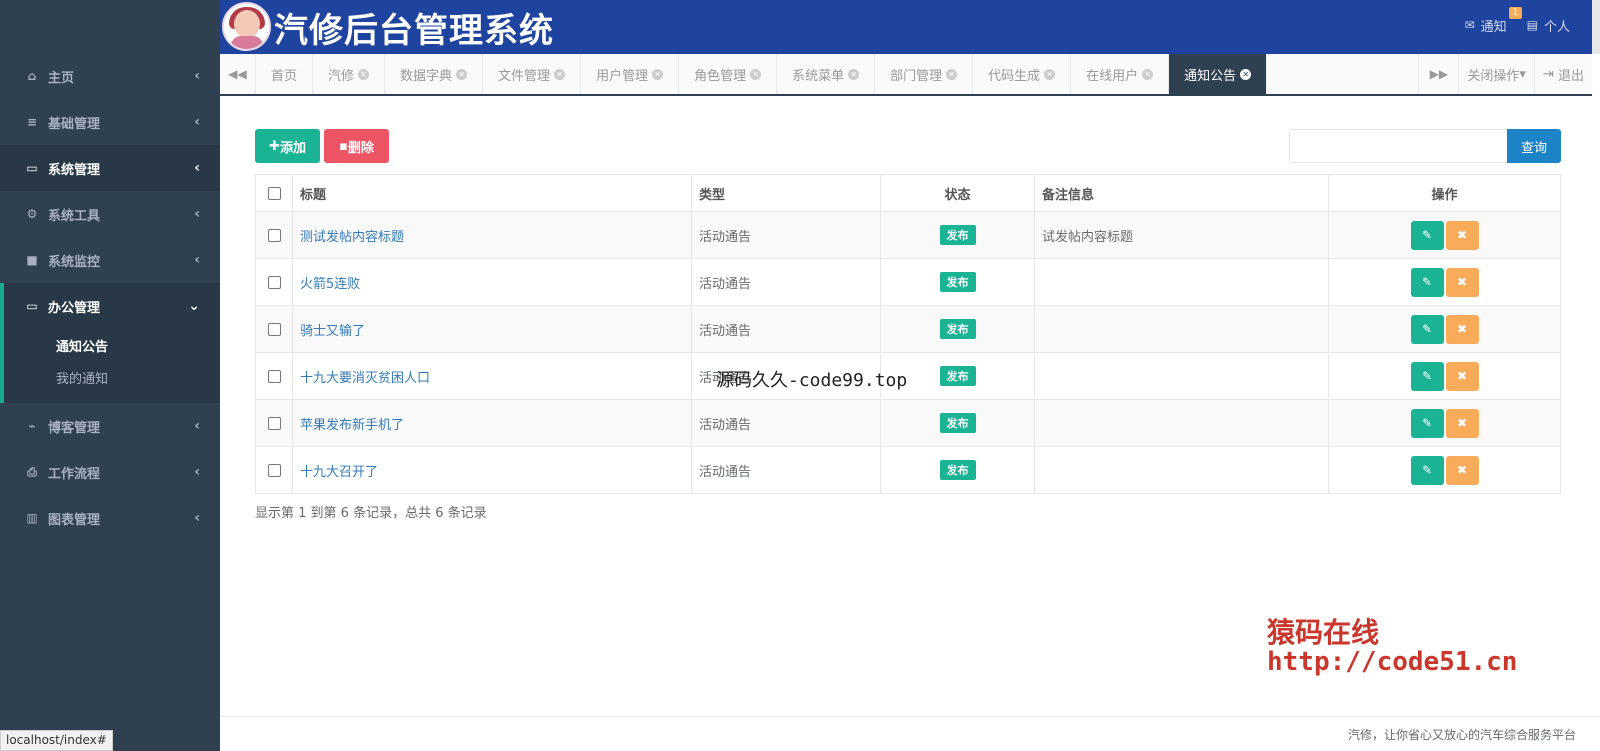 The width and height of the screenshot is (1600, 751). What do you see at coordinates (110, 26) in the screenshot?
I see `sidebar-top` at bounding box center [110, 26].